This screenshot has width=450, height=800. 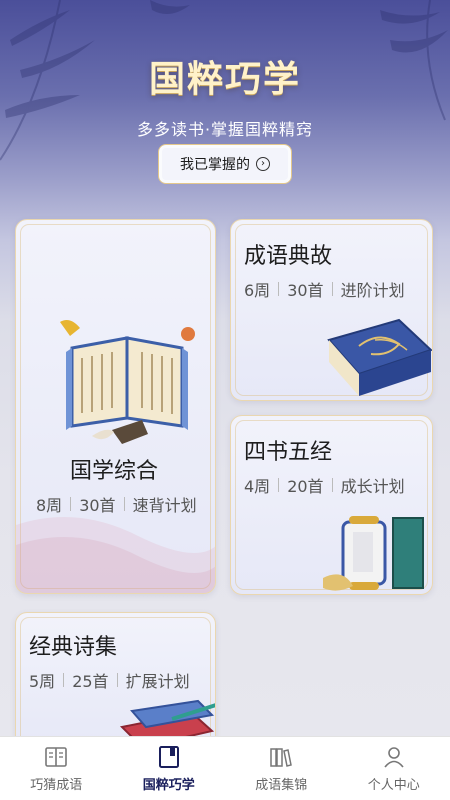 I want to click on card-weeks: 4周, so click(x=257, y=486).